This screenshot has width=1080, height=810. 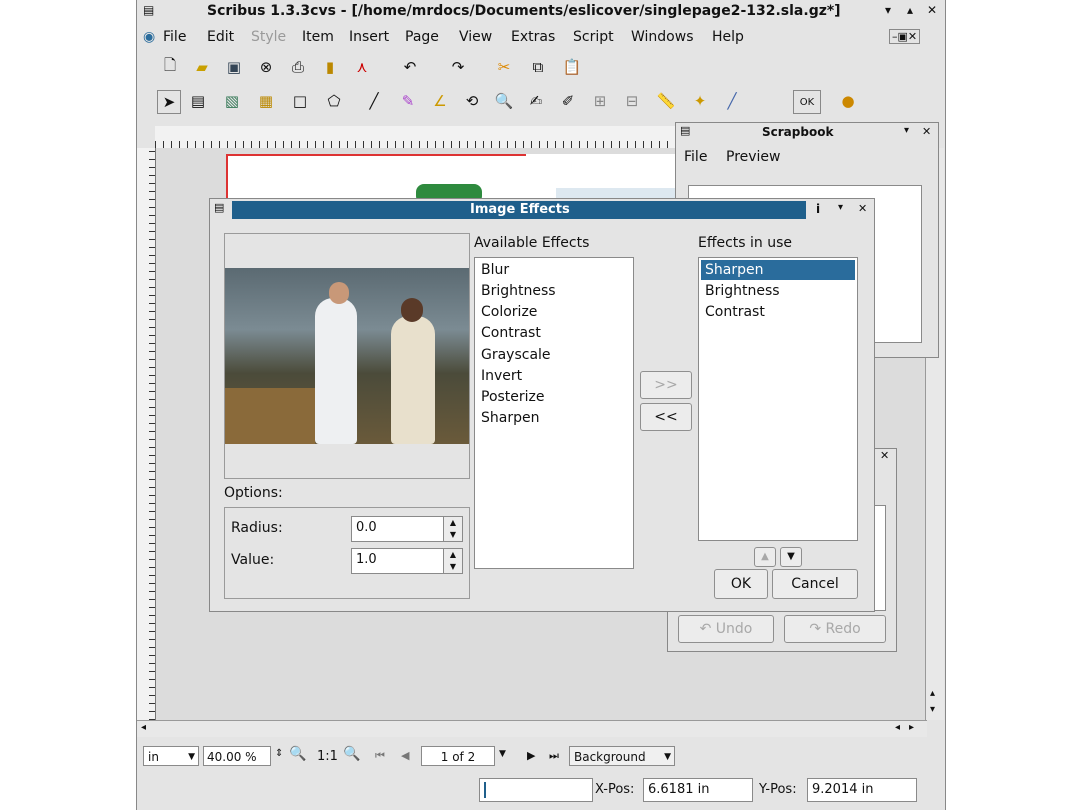 I want to click on menu-page: Page, so click(x=422, y=37).